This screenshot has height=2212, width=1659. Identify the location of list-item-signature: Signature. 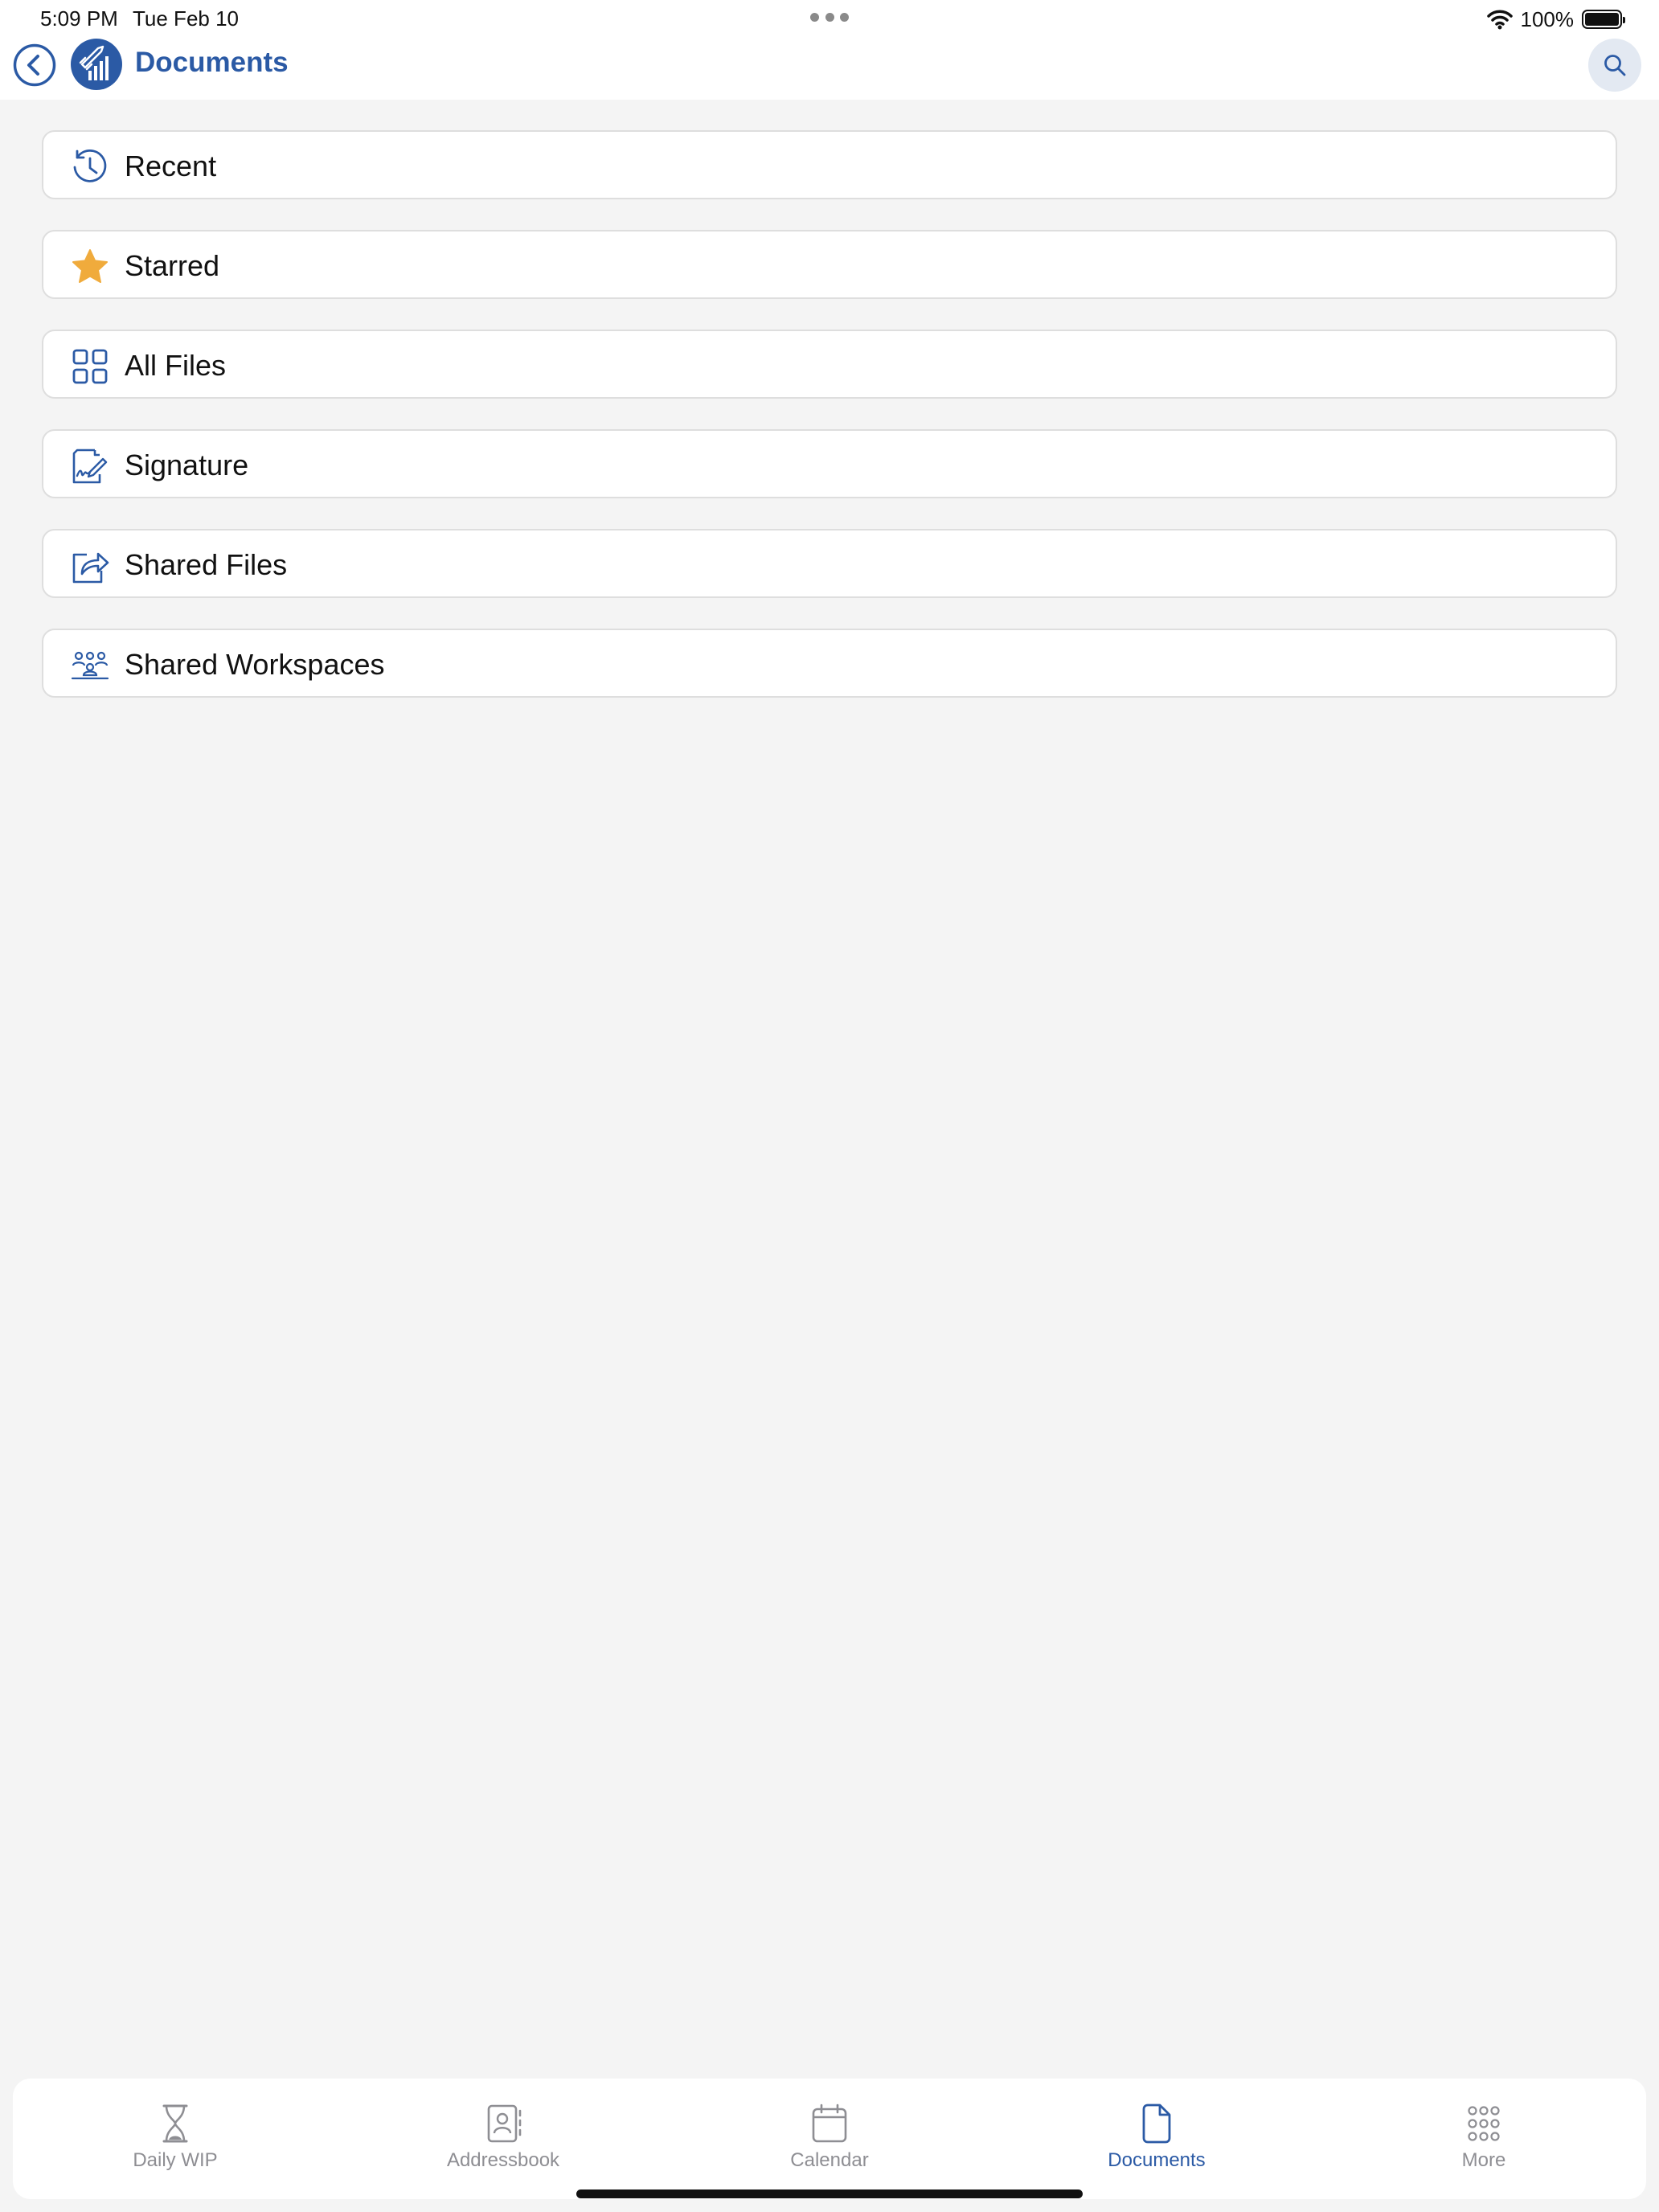
(829, 464).